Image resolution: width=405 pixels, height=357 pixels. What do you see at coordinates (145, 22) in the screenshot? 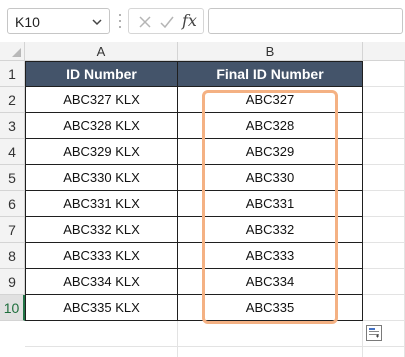
I see `cancel-icon` at bounding box center [145, 22].